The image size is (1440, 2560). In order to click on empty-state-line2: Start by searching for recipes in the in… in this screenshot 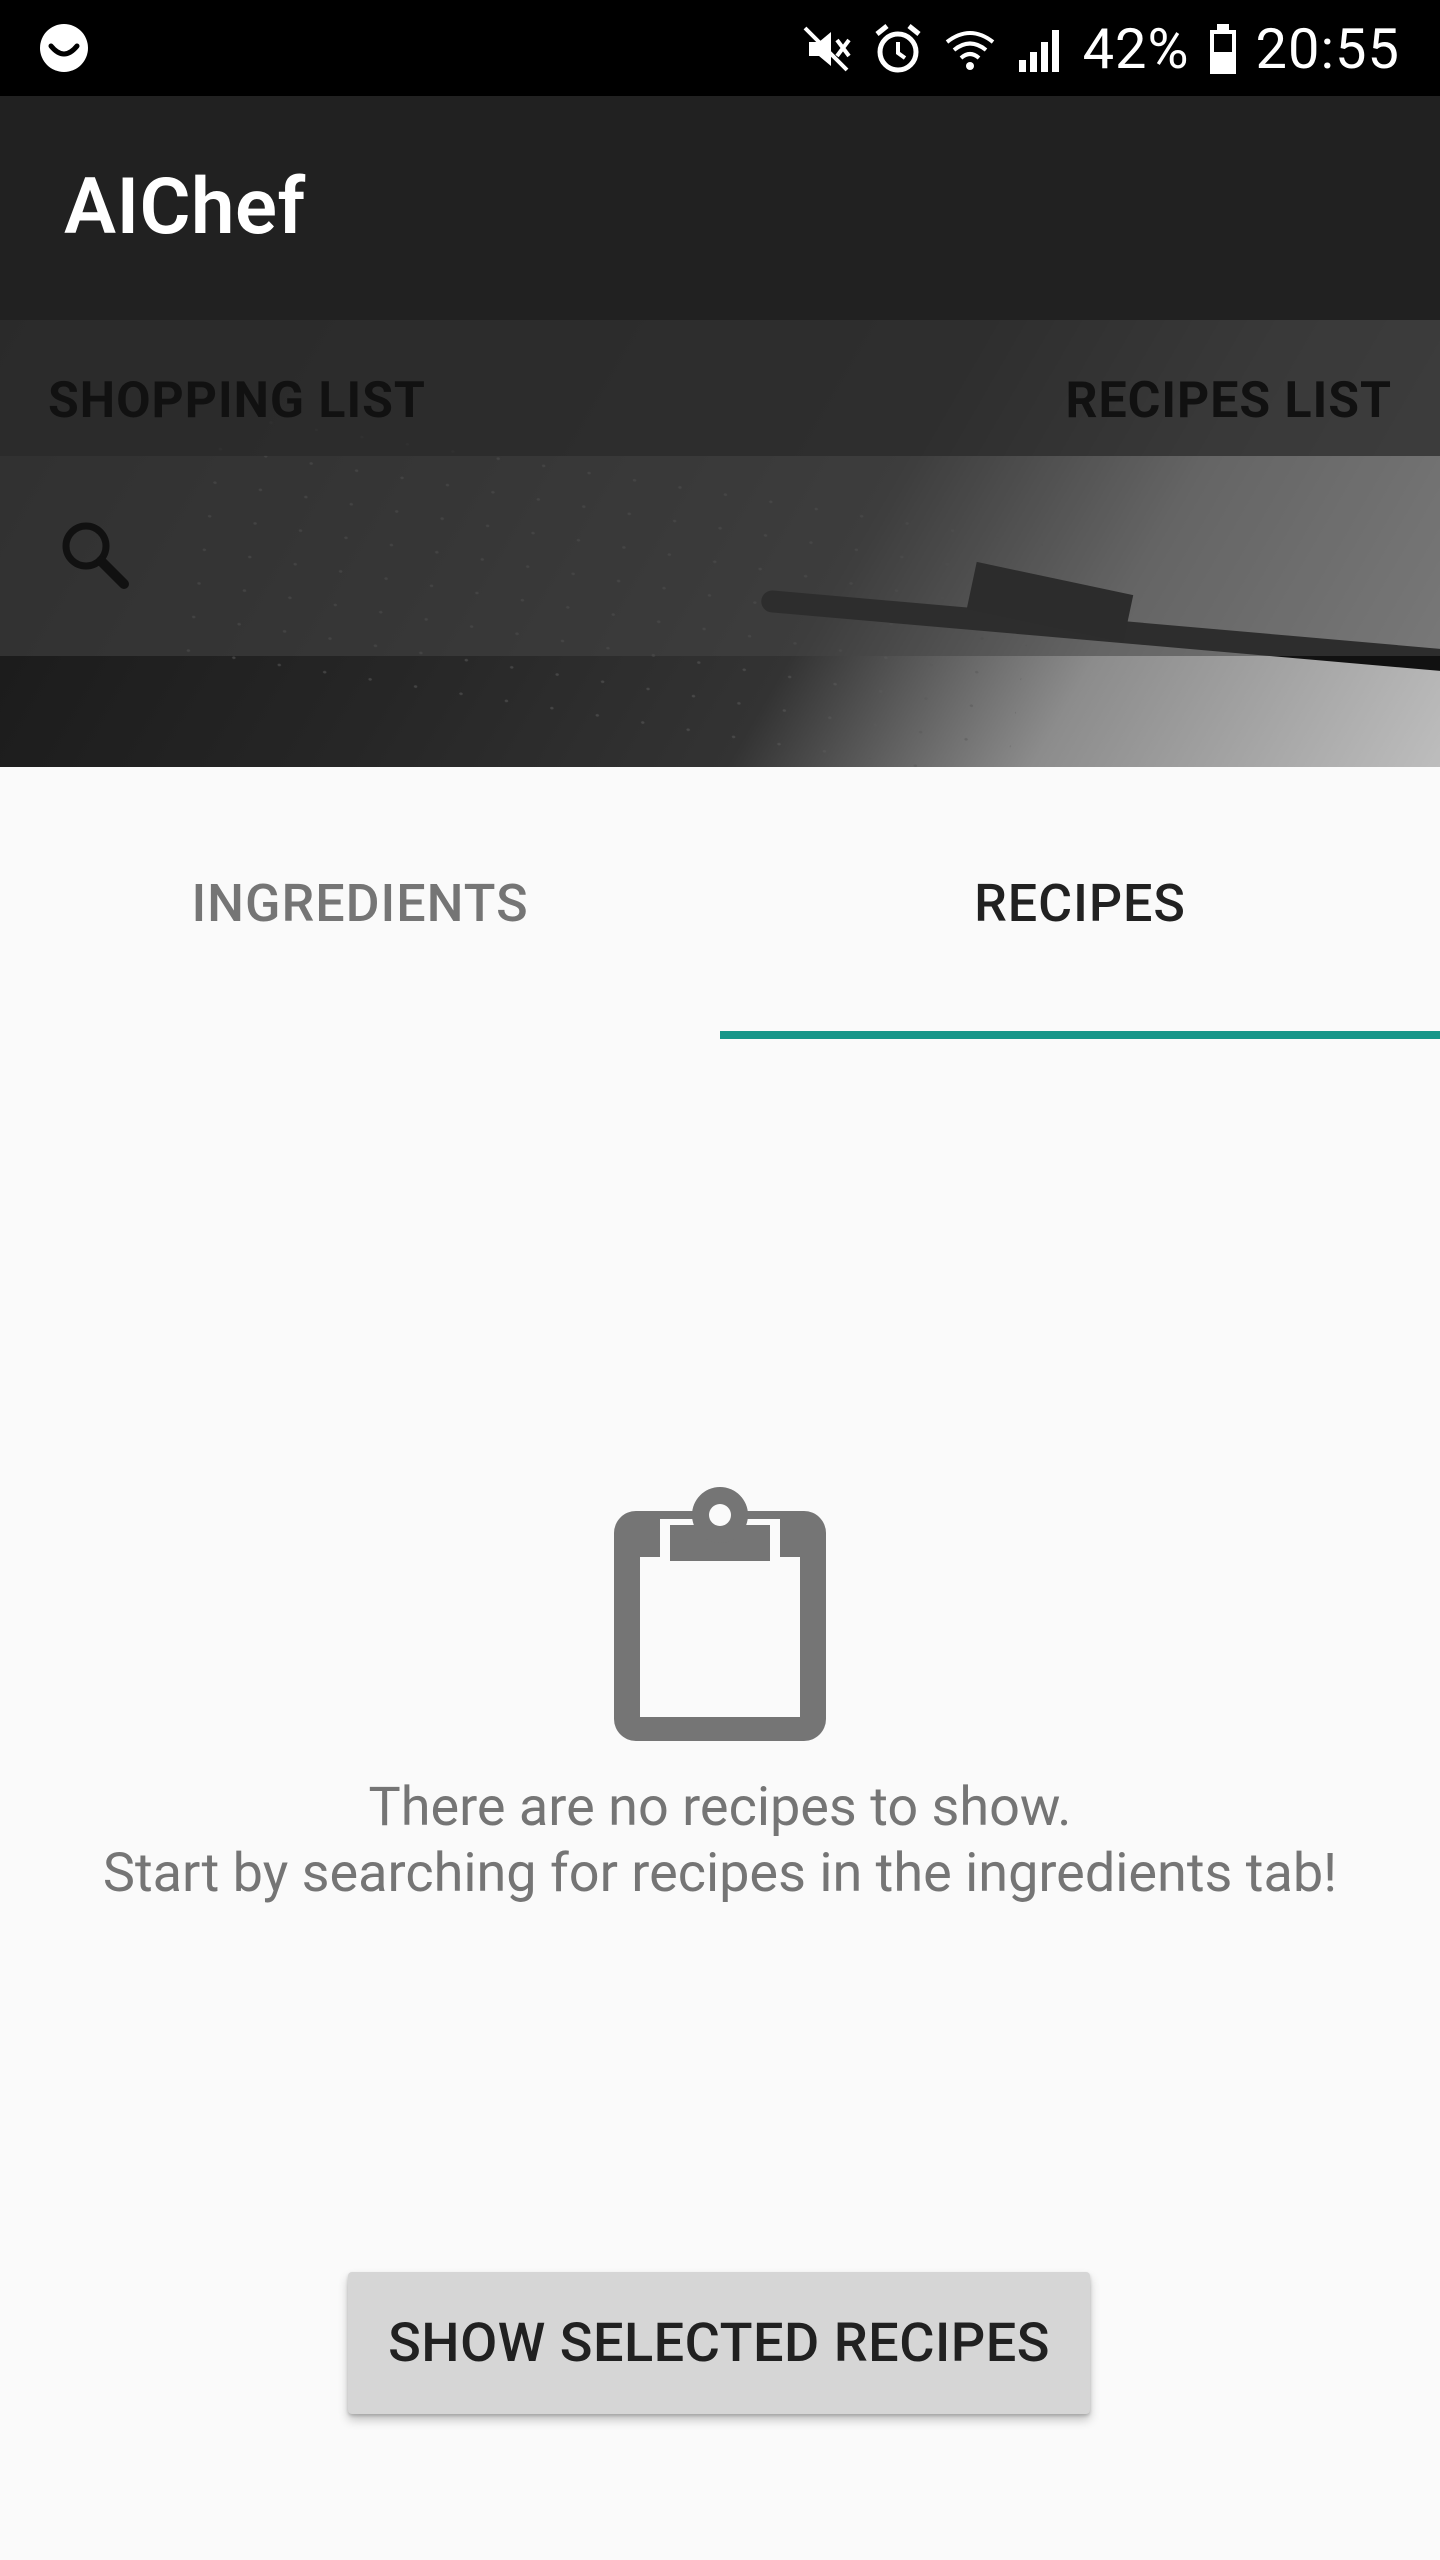, I will do `click(720, 1873)`.